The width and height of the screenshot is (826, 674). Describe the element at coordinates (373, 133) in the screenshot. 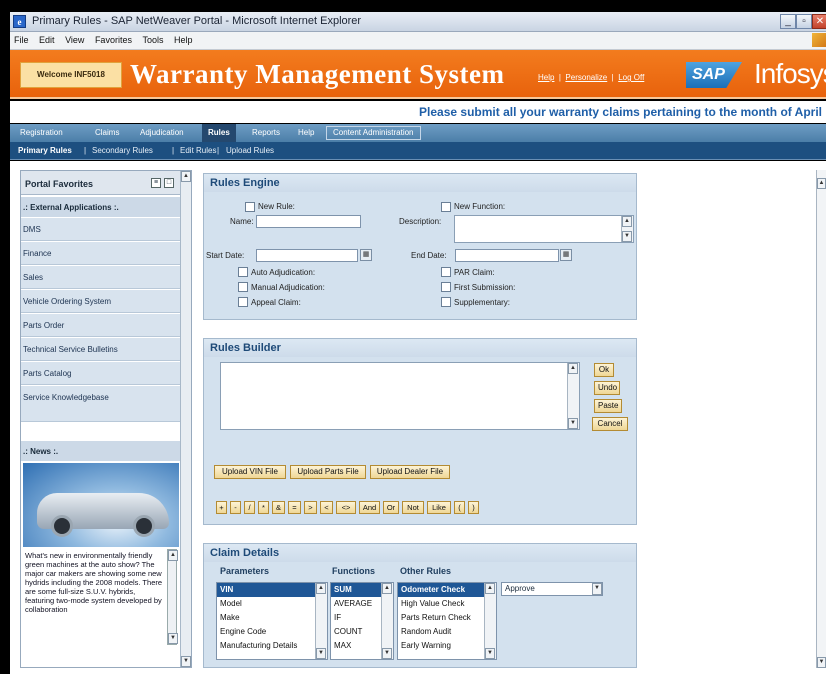

I see `tab-content-administration: Content Administration` at that location.